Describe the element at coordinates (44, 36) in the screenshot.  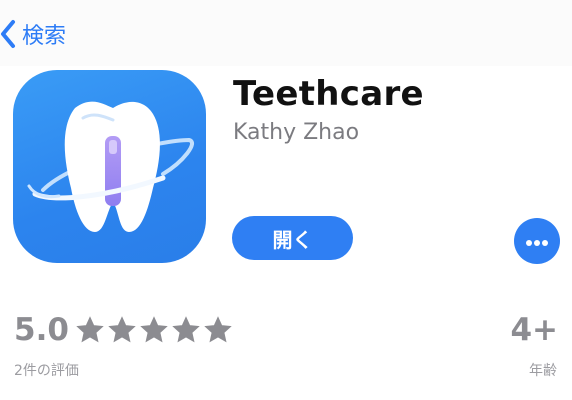
I see `back-label: 検索` at that location.